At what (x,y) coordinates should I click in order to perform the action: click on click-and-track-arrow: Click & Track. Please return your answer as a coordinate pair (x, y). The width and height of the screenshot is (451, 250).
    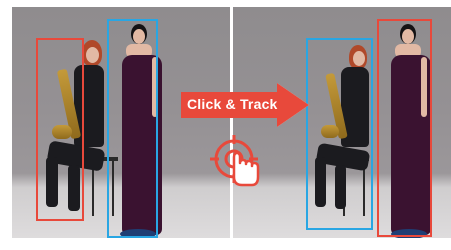
    Looking at the image, I should click on (245, 105).